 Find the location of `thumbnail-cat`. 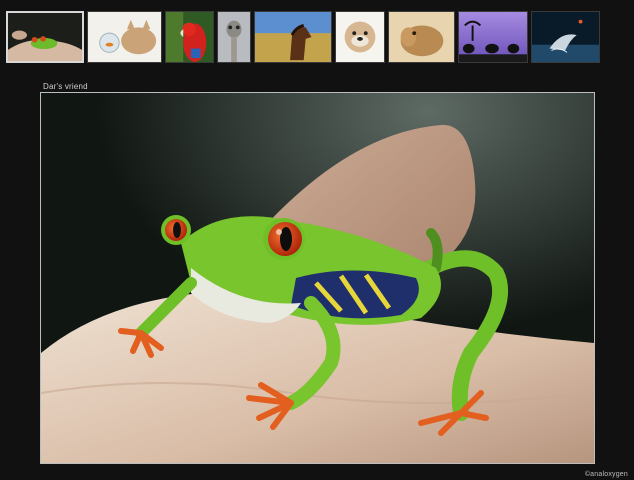

thumbnail-cat is located at coordinates (124, 37).